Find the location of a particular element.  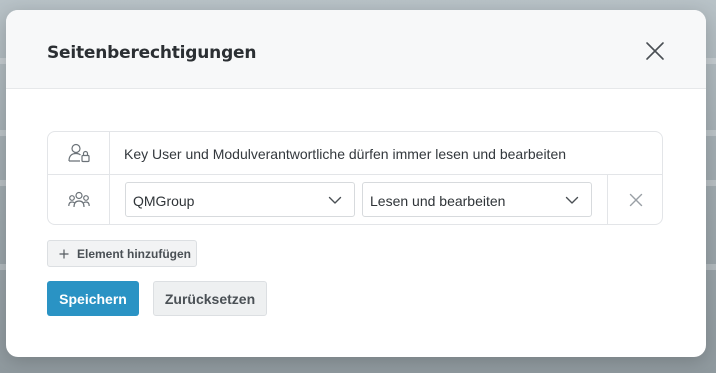

add-element-label: Element hinzufügen is located at coordinates (134, 253).